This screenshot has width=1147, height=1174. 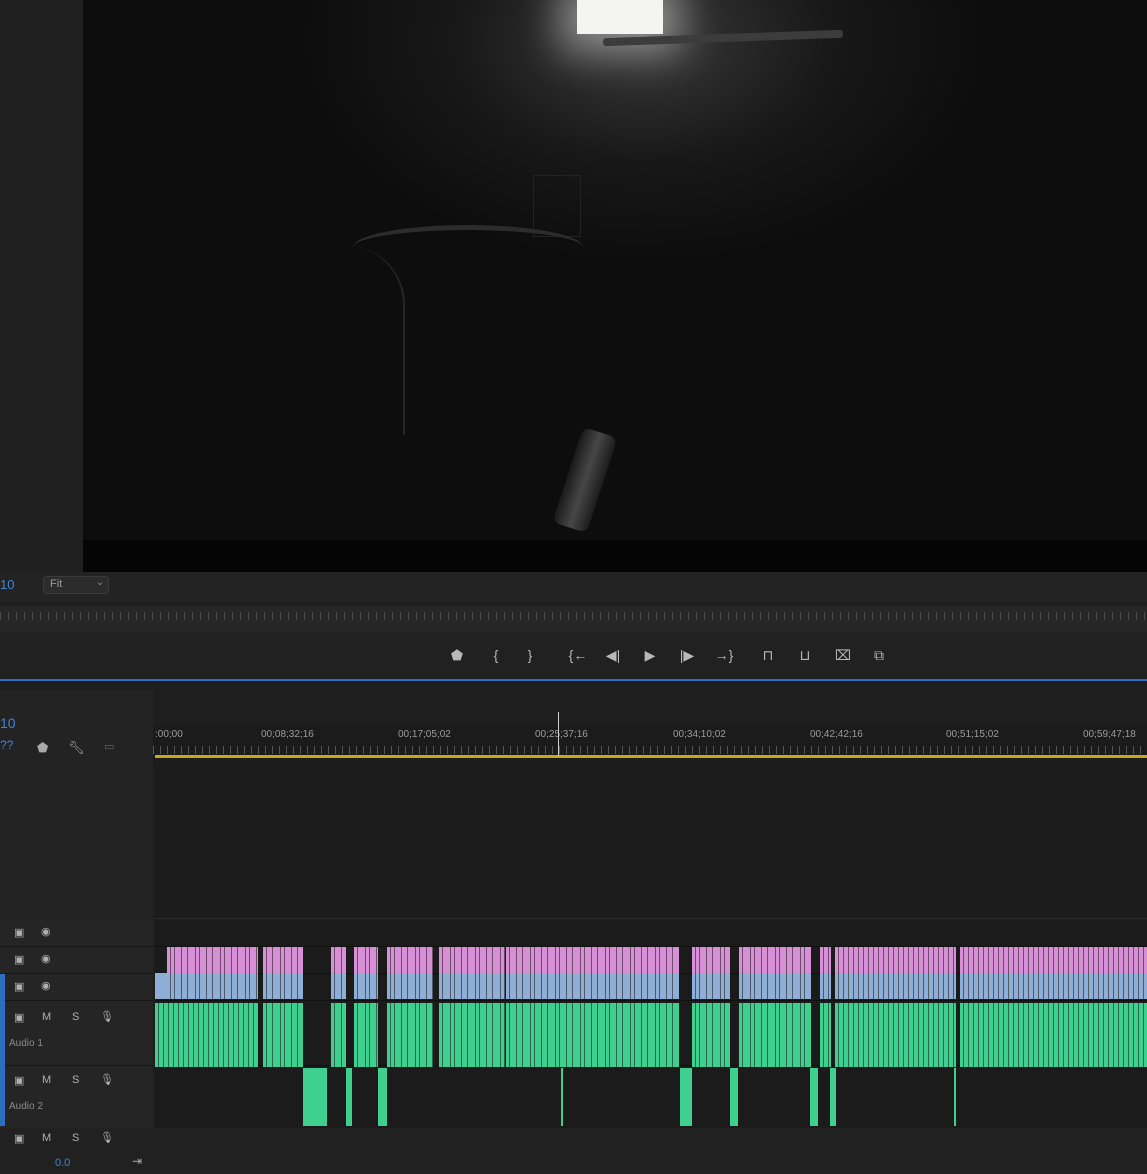 What do you see at coordinates (7, 584) in the screenshot?
I see `monitor-timecode: 10` at bounding box center [7, 584].